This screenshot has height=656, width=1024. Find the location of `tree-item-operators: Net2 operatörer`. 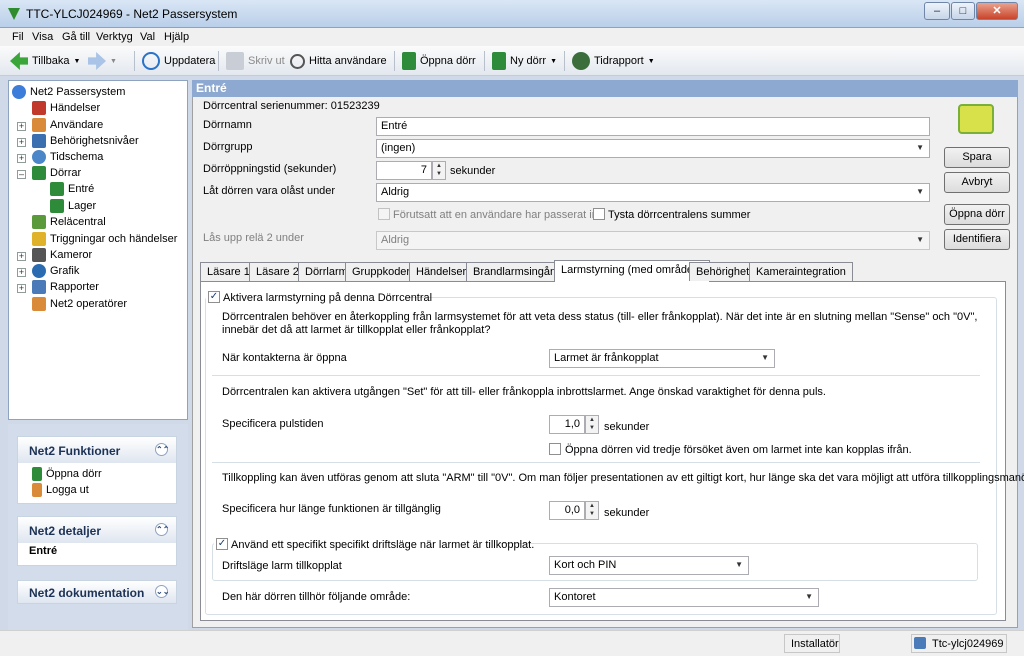

tree-item-operators: Net2 operatörer is located at coordinates (79, 304).